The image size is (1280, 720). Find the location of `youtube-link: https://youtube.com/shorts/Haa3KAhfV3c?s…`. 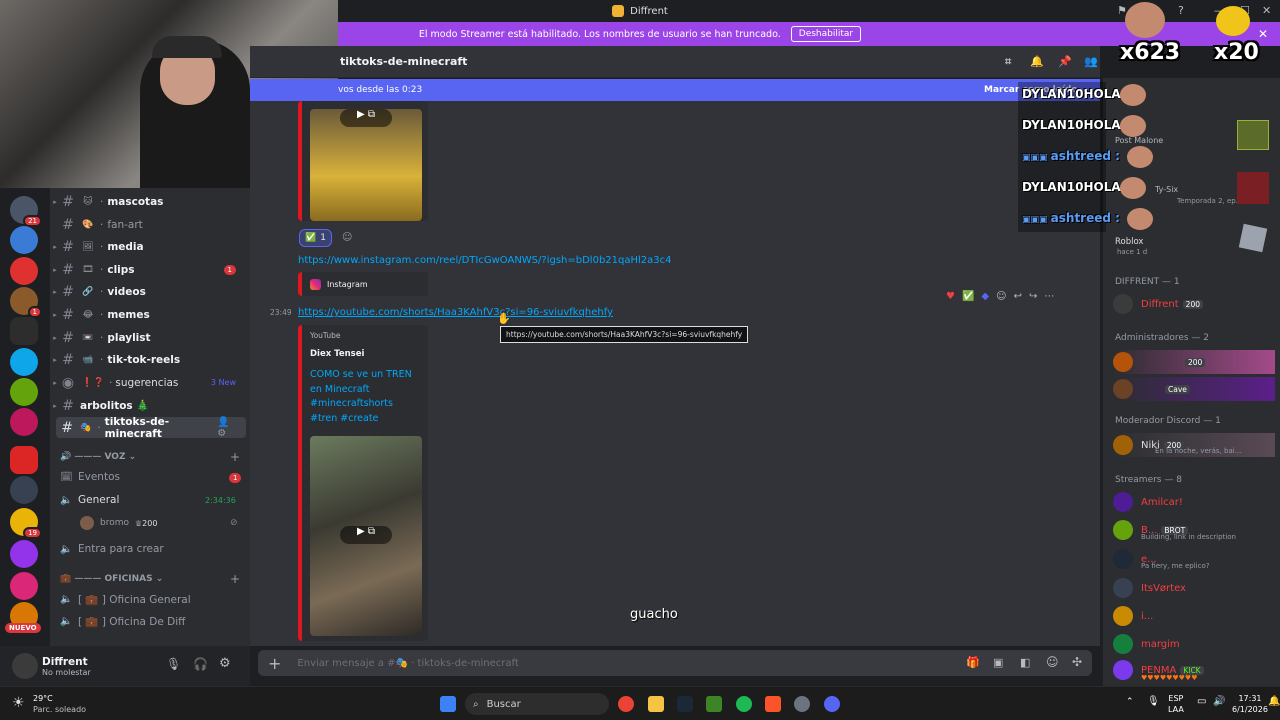

youtube-link: https://youtube.com/shorts/Haa3KAhfV3c?s… is located at coordinates (455, 312).